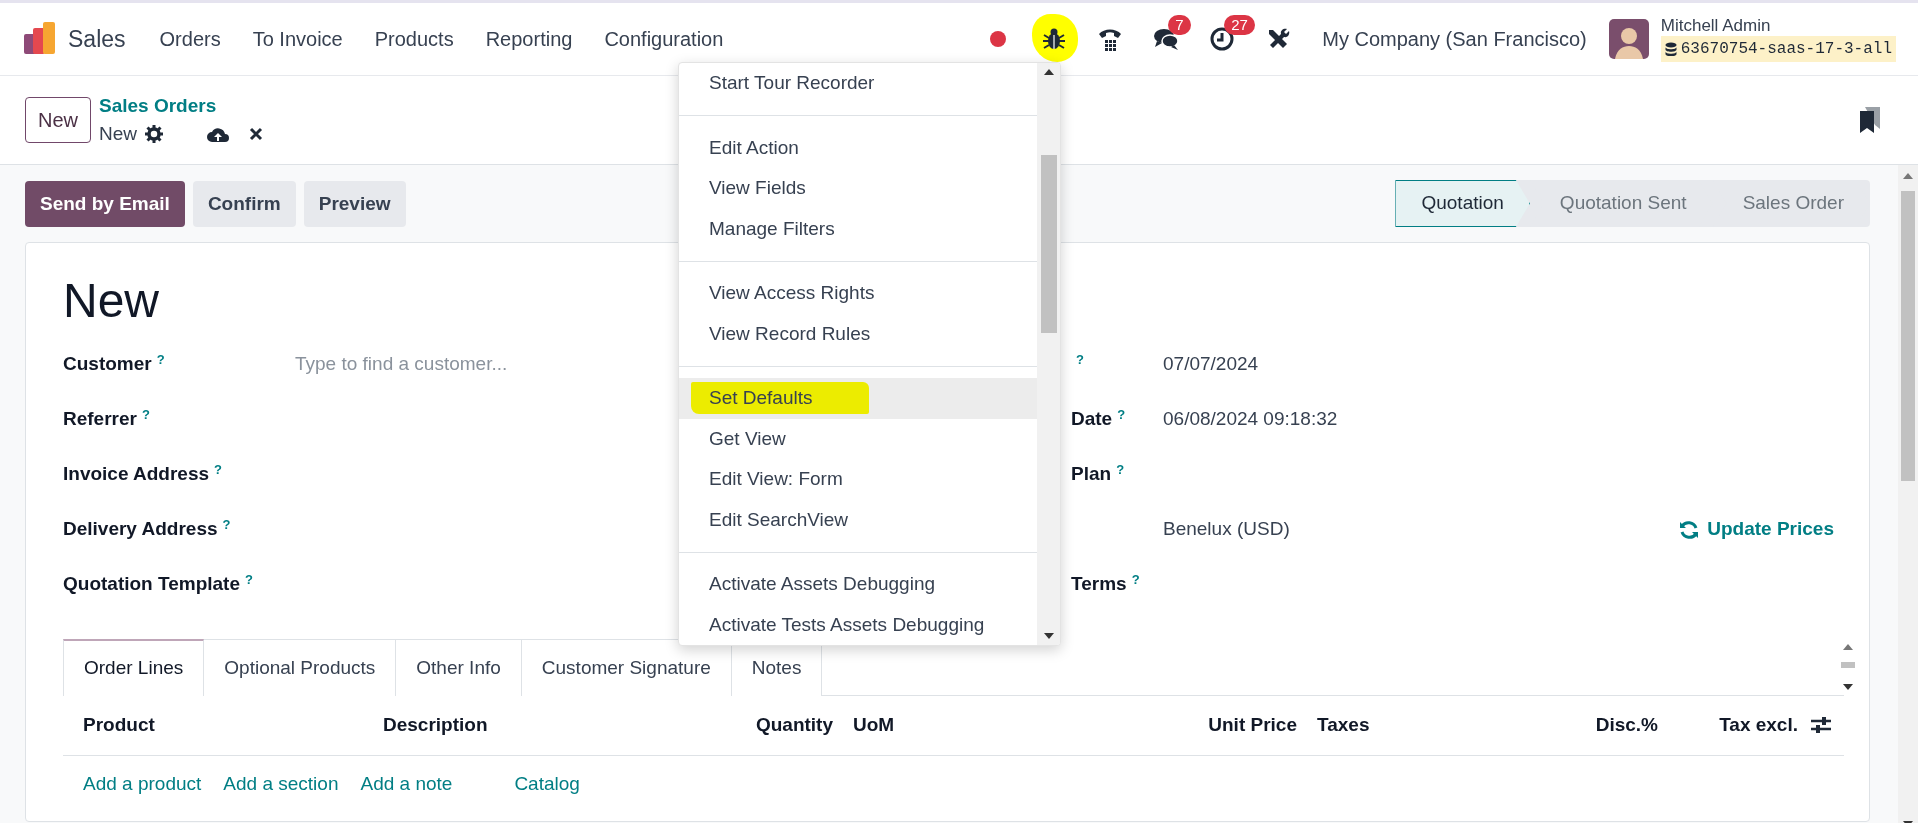  I want to click on menu-item: Edit View: Form, so click(858, 479).